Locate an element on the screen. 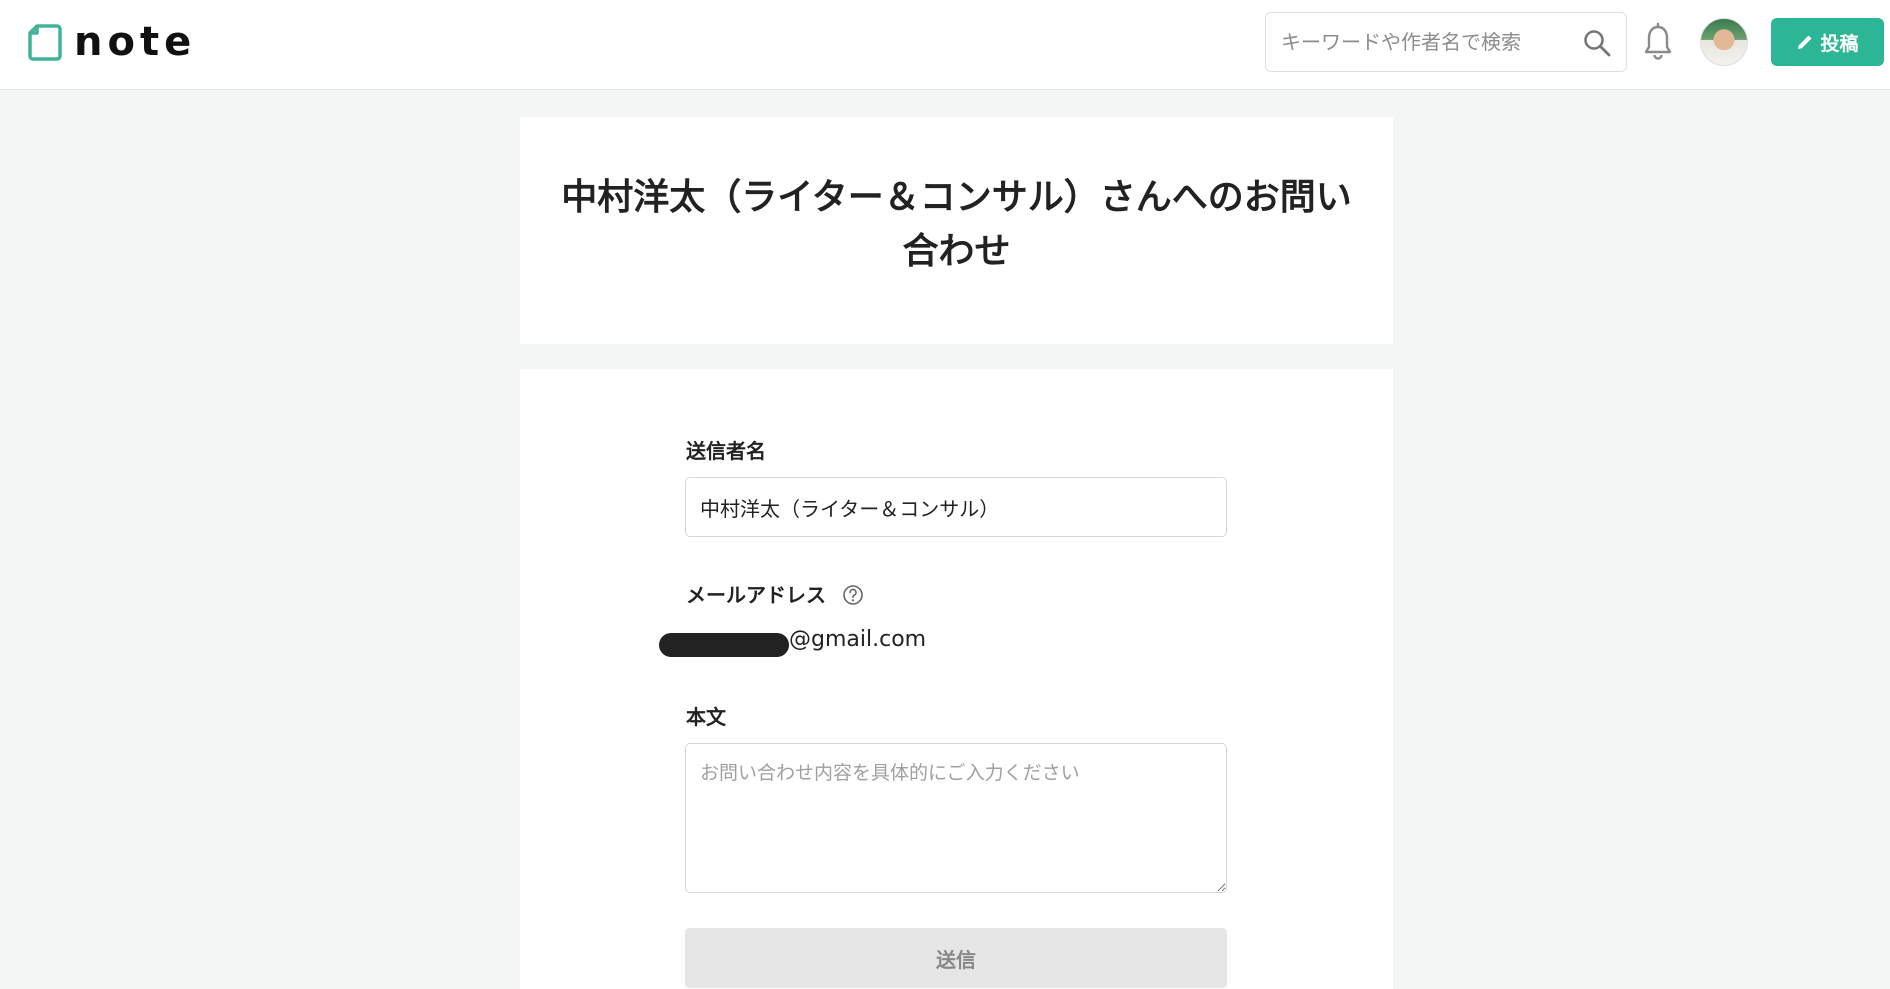  pencil-icon is located at coordinates (1805, 42).